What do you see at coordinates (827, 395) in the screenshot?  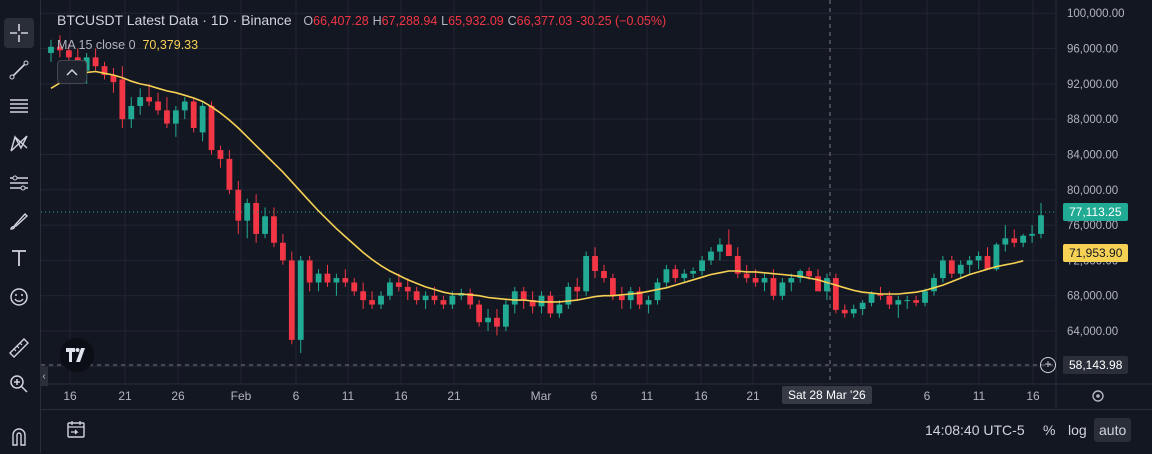 I see `crosshair-date-badge: Sat 28 Mar '26` at bounding box center [827, 395].